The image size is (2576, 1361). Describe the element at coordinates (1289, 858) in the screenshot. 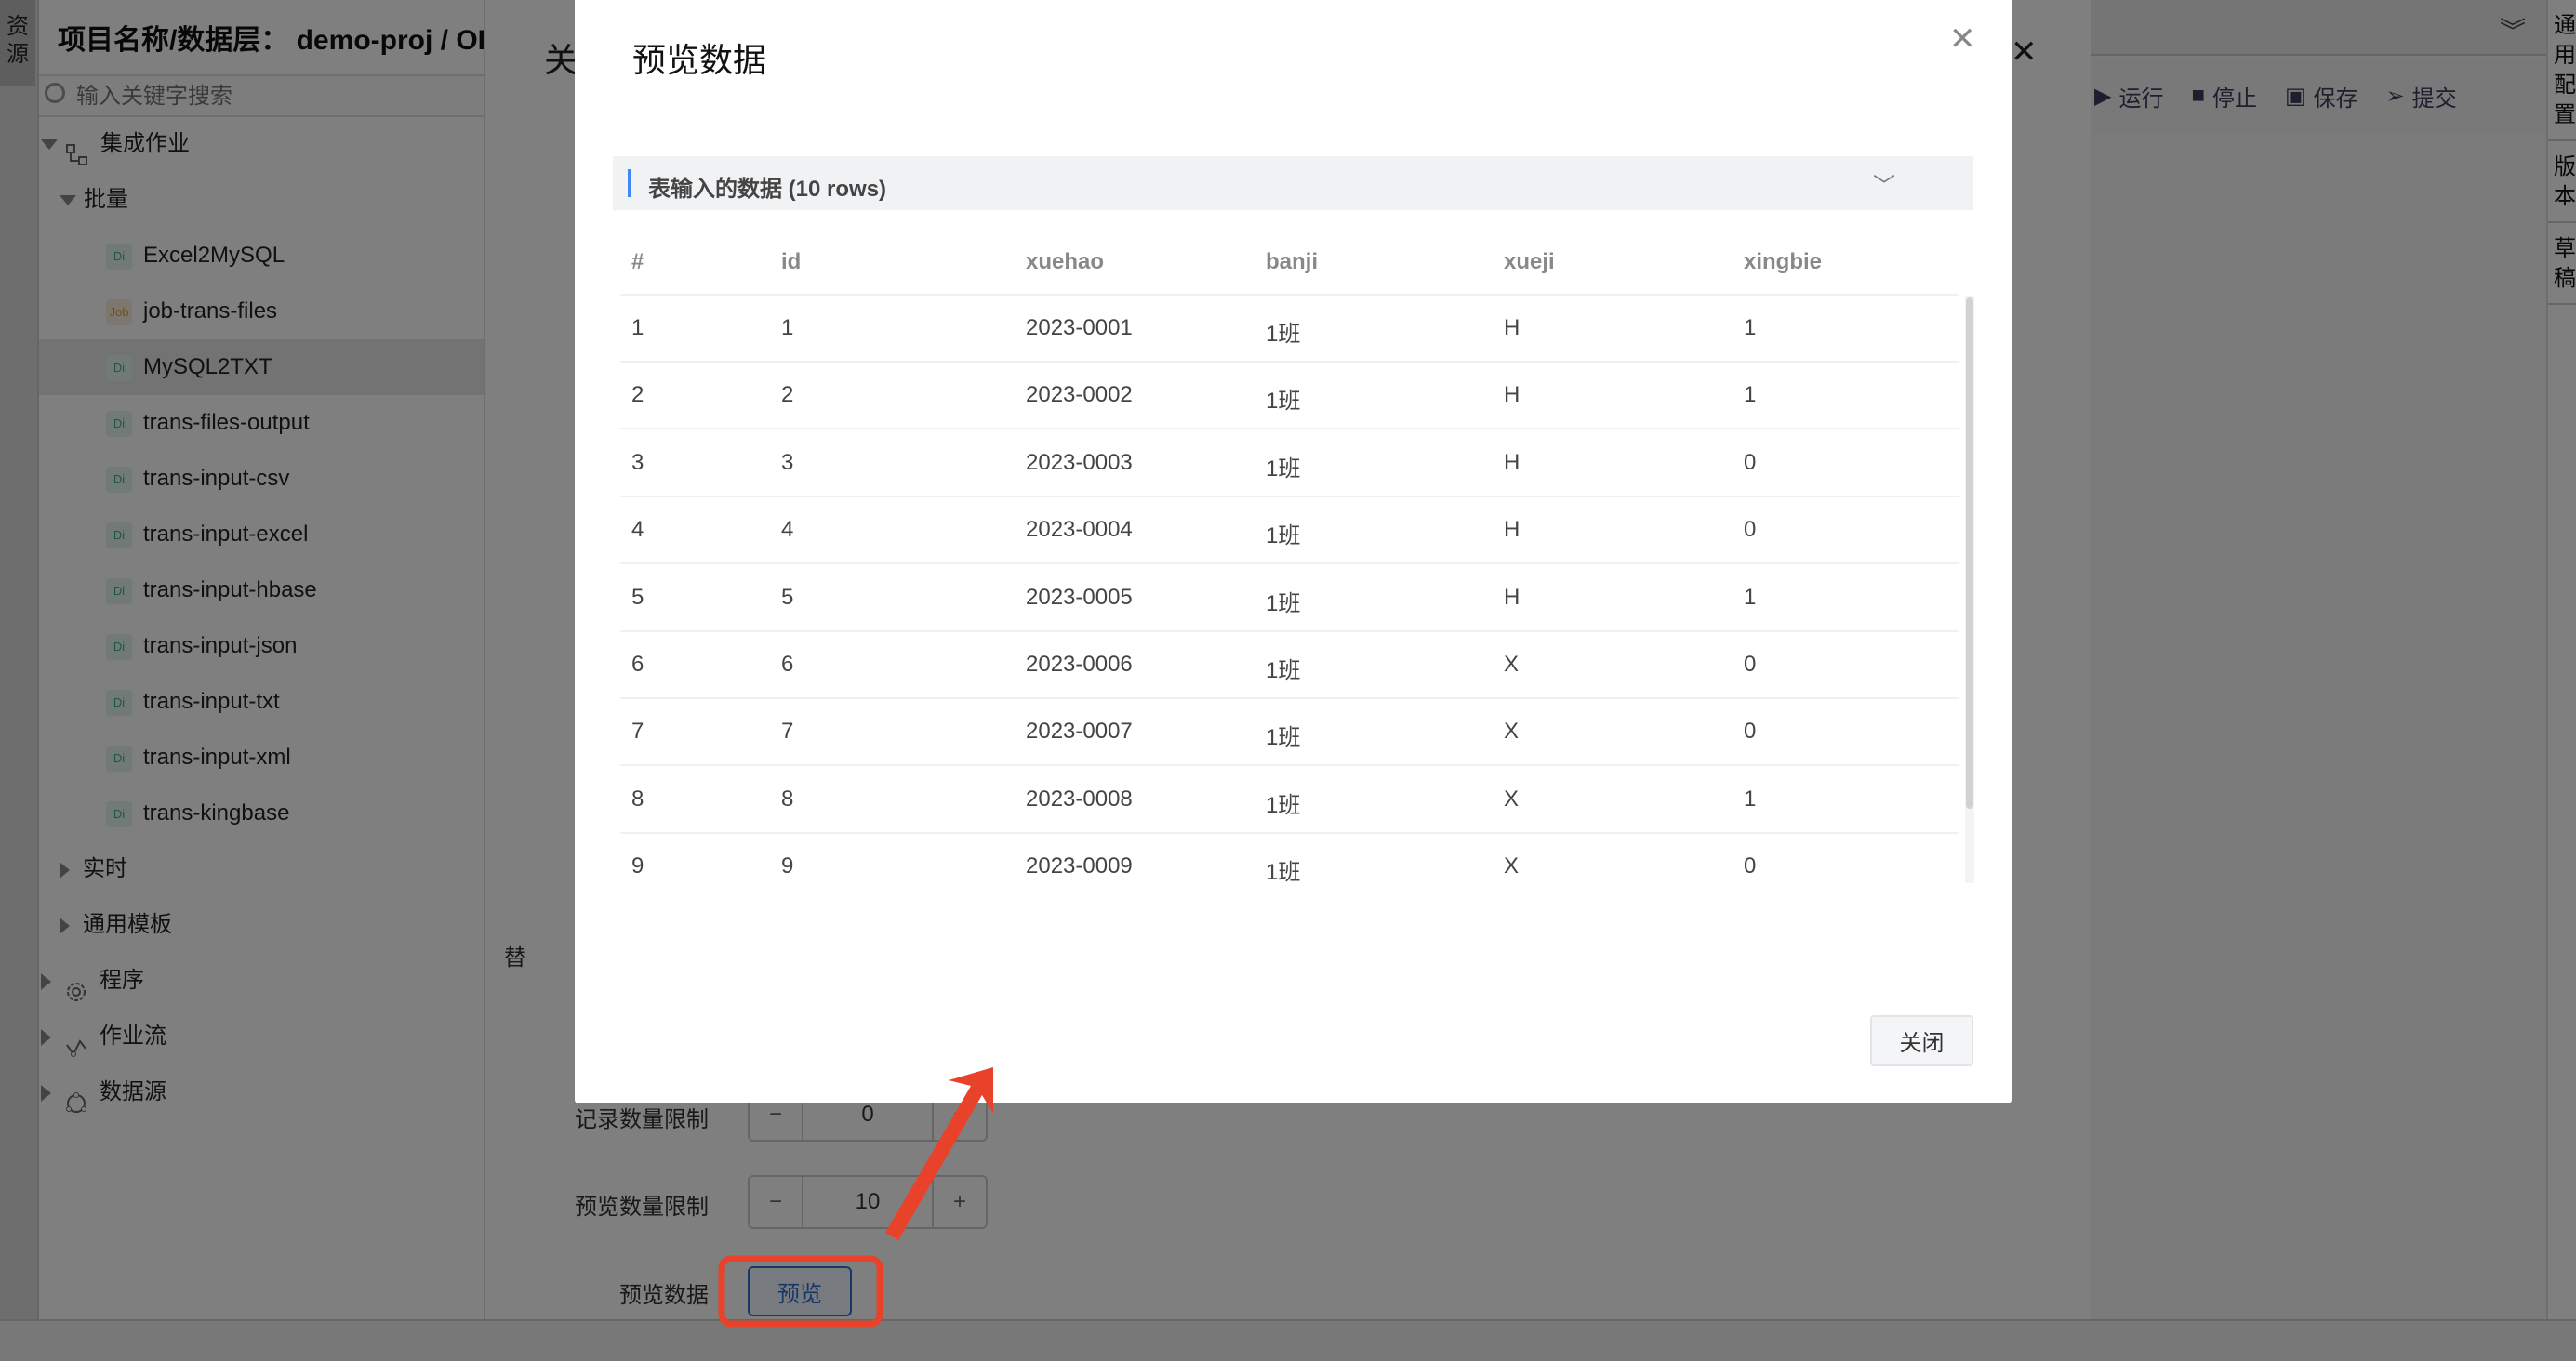

I see `table-row: 9 9 2023-0009 1班 X 0` at that location.